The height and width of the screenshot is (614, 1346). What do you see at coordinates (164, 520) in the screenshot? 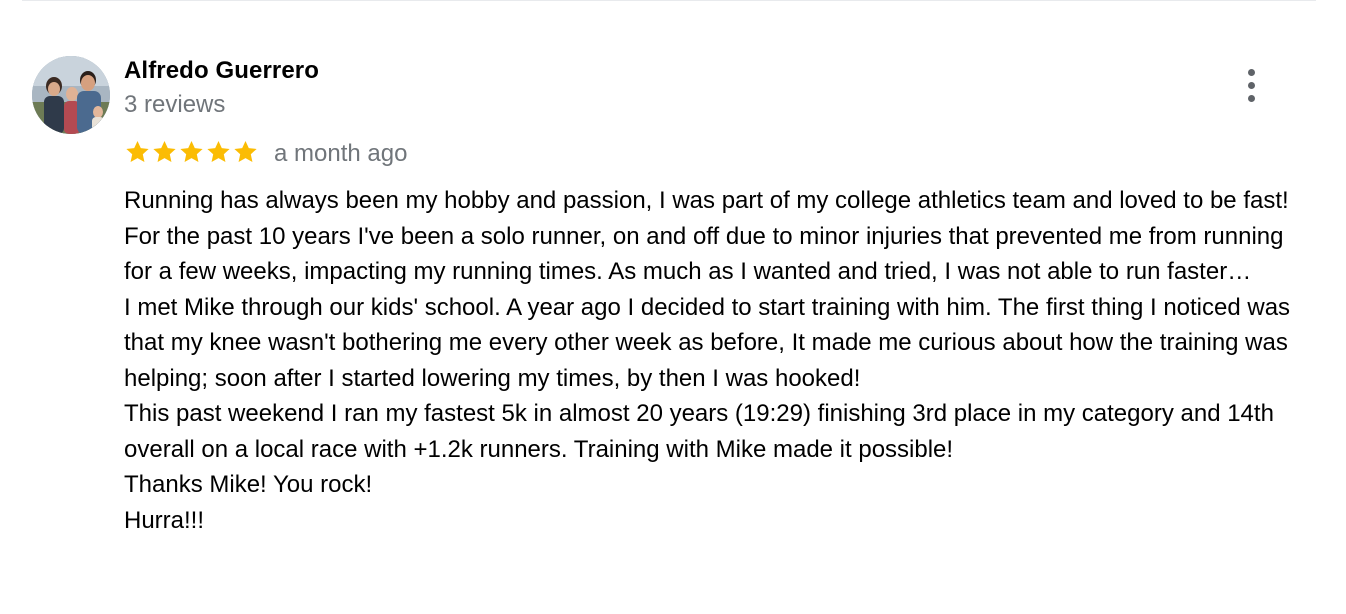
I see `review-paragraph: Hurra!!!` at bounding box center [164, 520].